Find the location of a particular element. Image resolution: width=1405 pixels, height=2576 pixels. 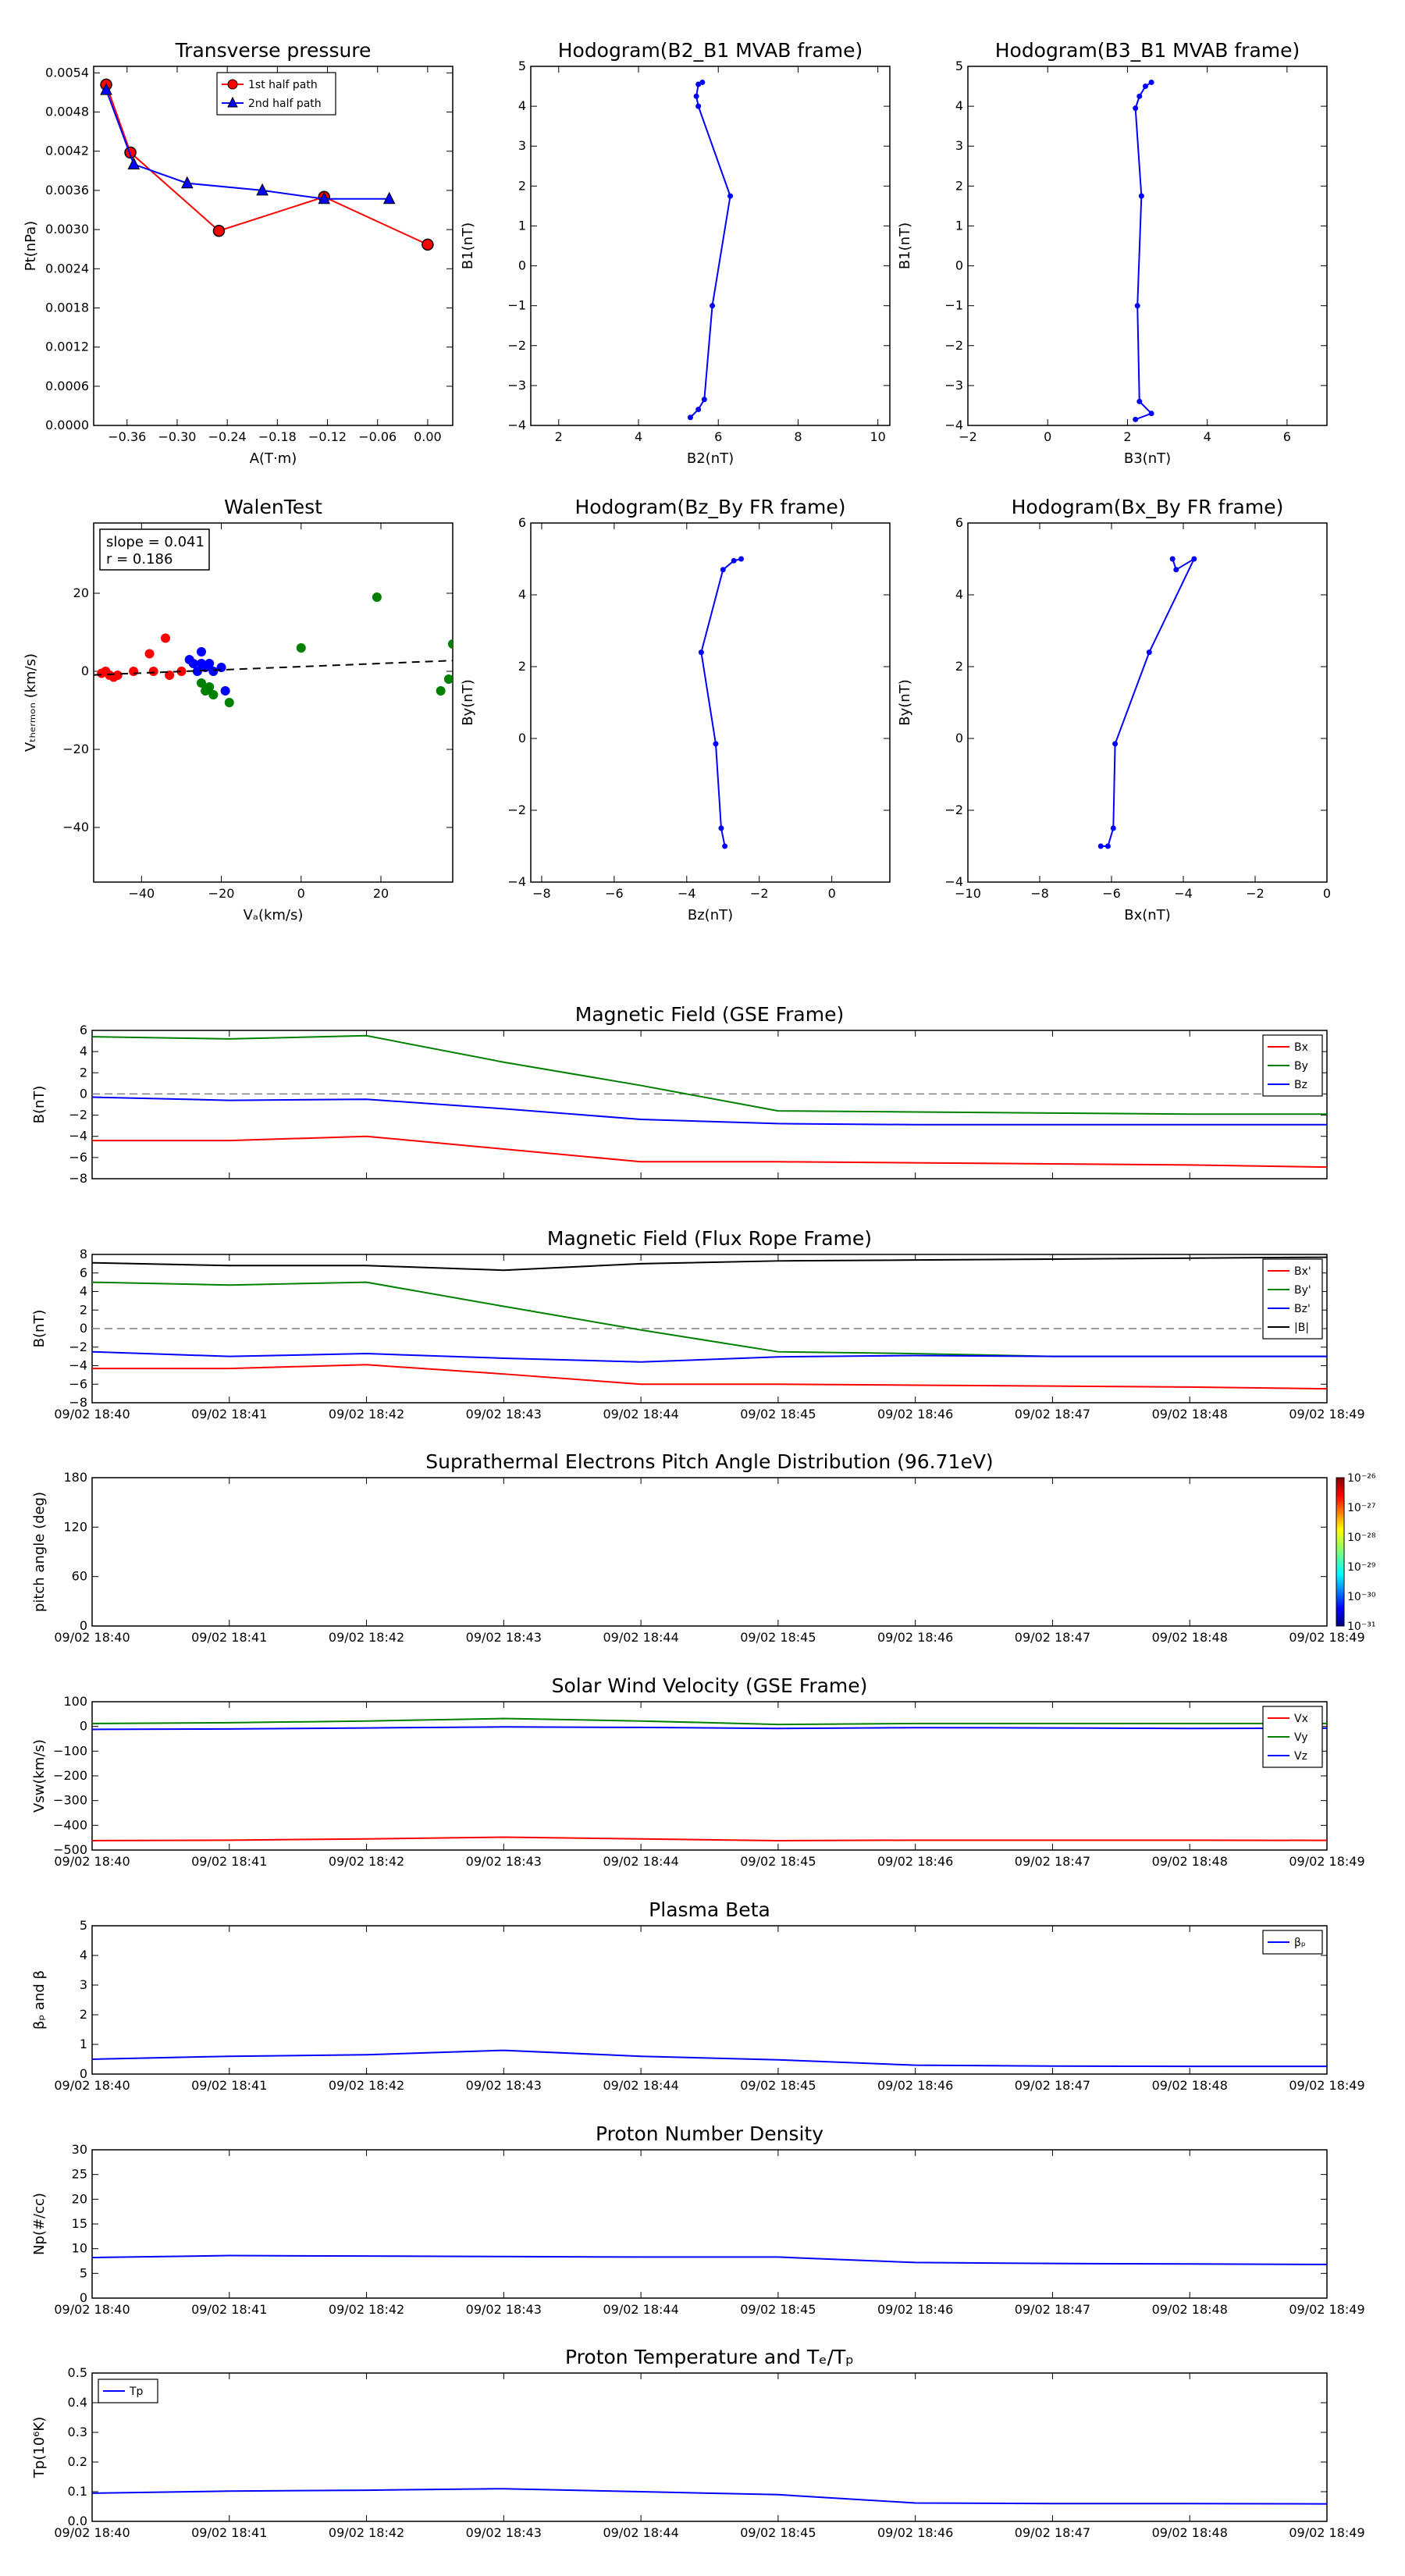

y-tick-label: 0.0000 is located at coordinates (67, 425).